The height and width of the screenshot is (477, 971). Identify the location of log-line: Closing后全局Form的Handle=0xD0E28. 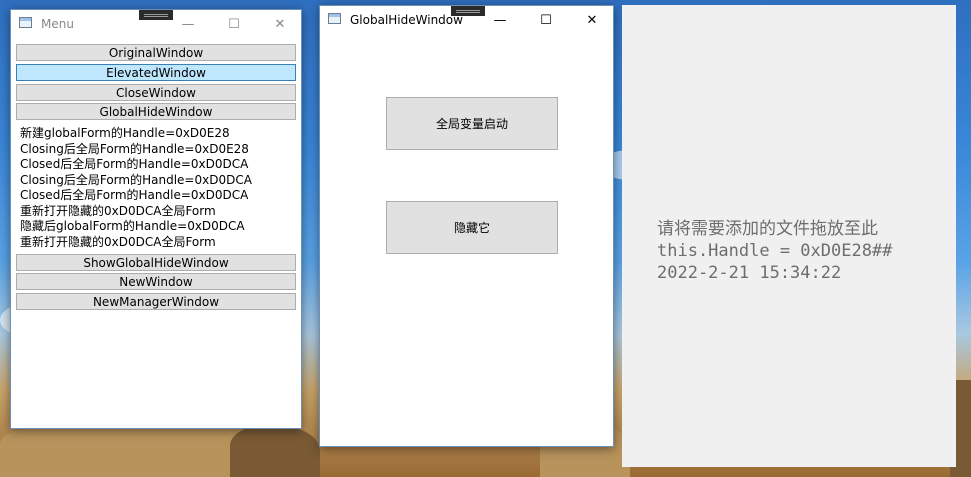
(134, 148).